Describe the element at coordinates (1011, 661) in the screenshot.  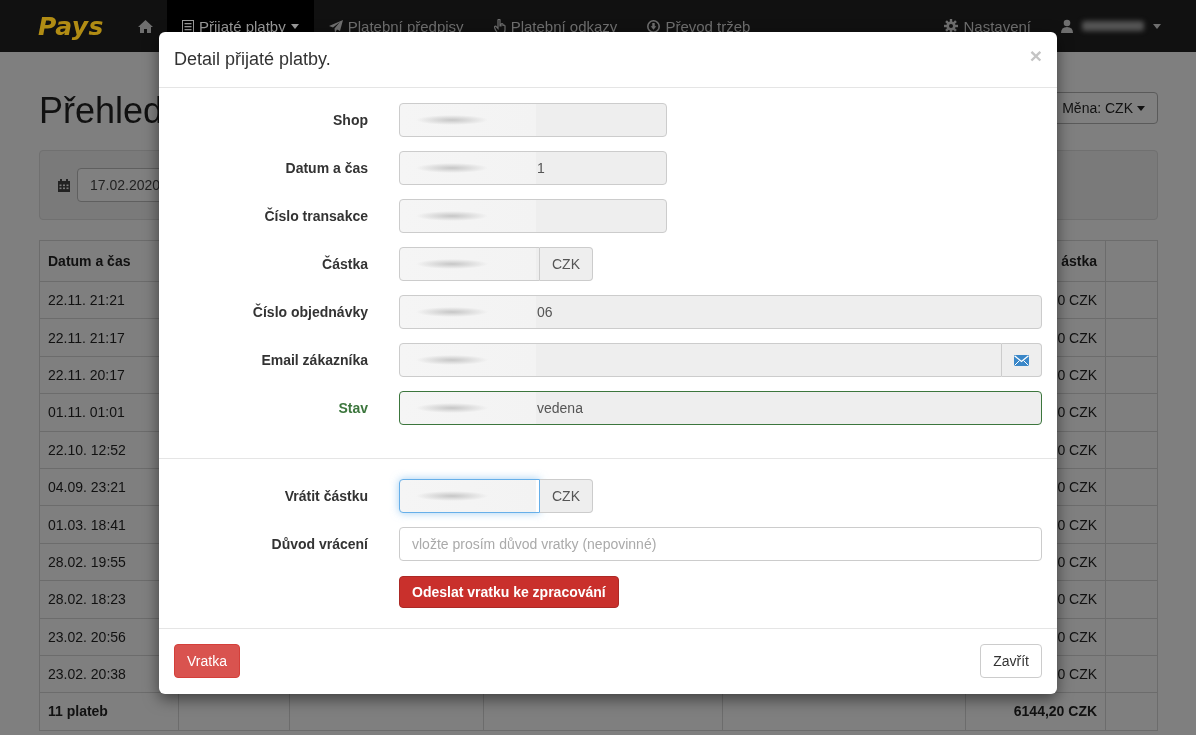
I see `close-dialog-button: Zavřít` at that location.